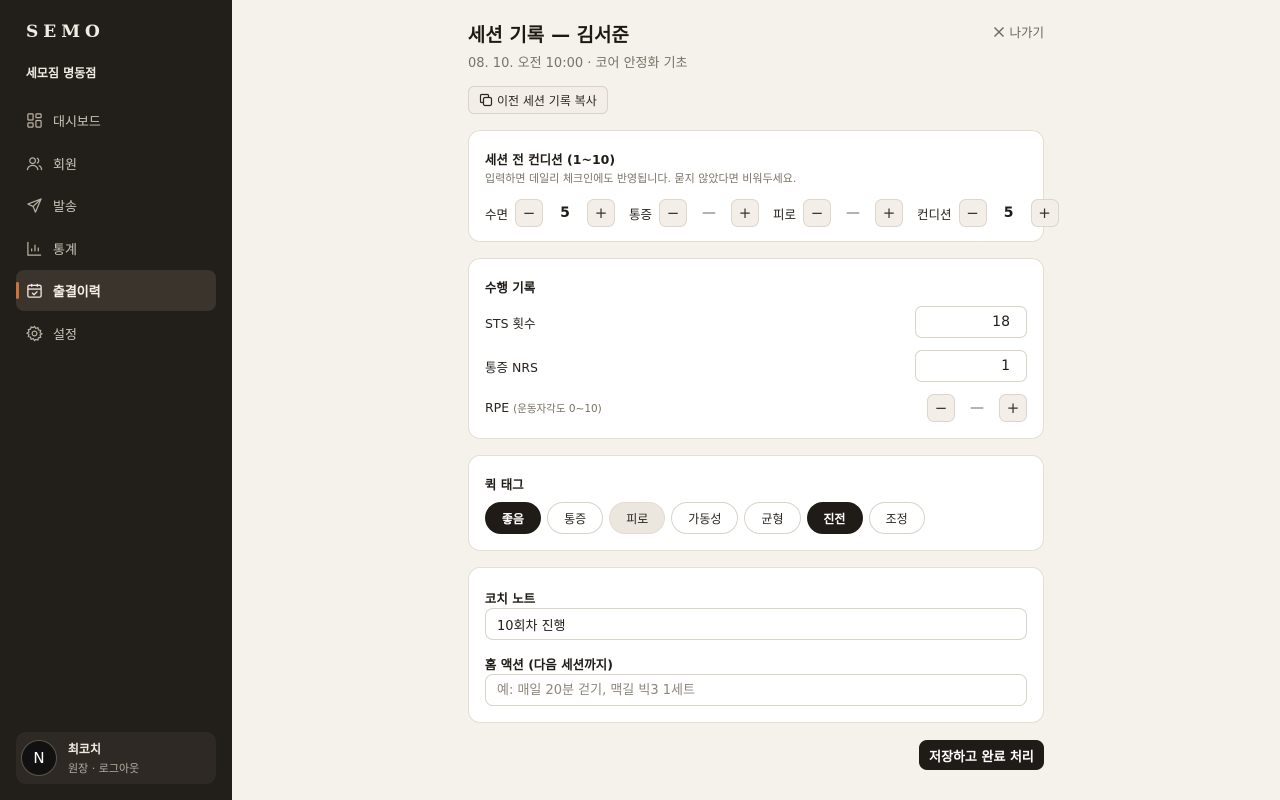 The height and width of the screenshot is (800, 1280). What do you see at coordinates (77, 122) in the screenshot?
I see `sidebar-item-label: 대시보드` at bounding box center [77, 122].